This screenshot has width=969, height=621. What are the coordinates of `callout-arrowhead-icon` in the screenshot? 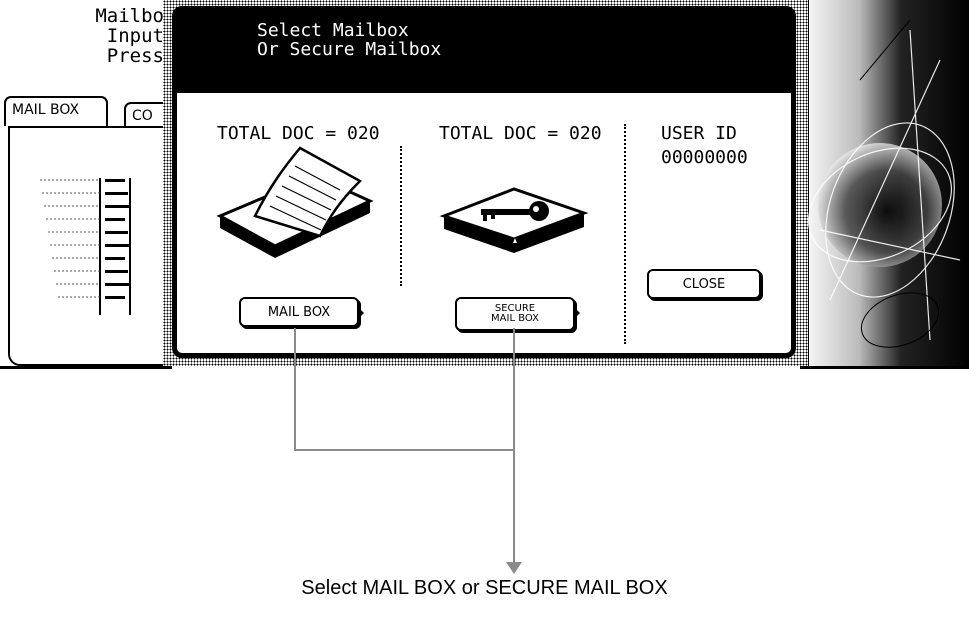 It's located at (514, 568).